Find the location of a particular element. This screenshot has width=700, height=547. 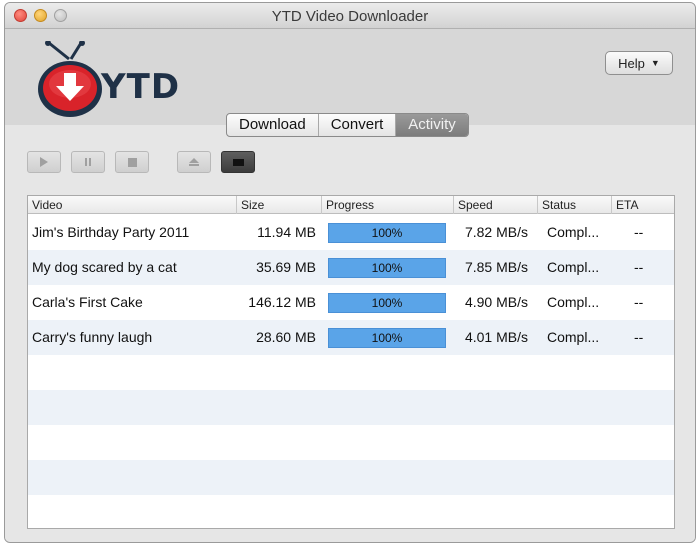

play-icon is located at coordinates (44, 162).